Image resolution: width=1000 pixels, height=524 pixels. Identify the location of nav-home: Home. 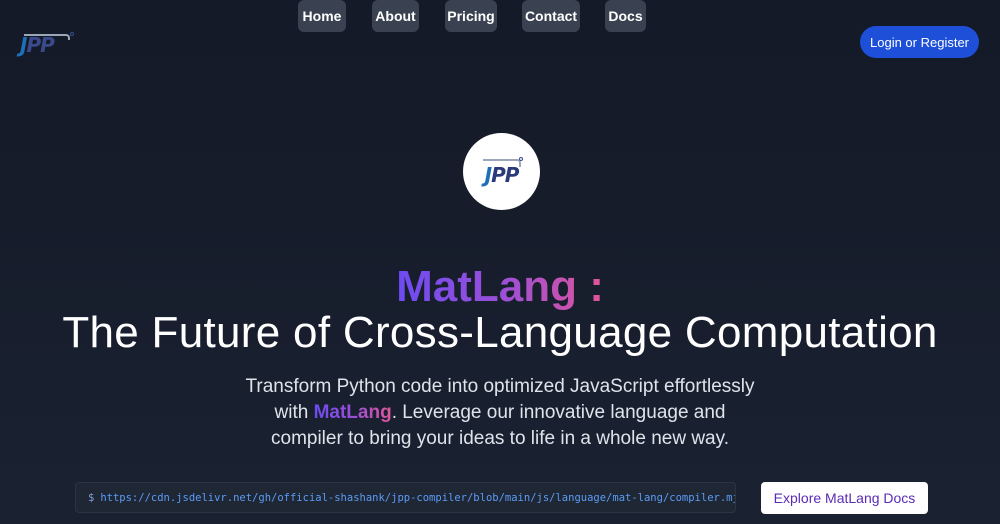
(322, 16).